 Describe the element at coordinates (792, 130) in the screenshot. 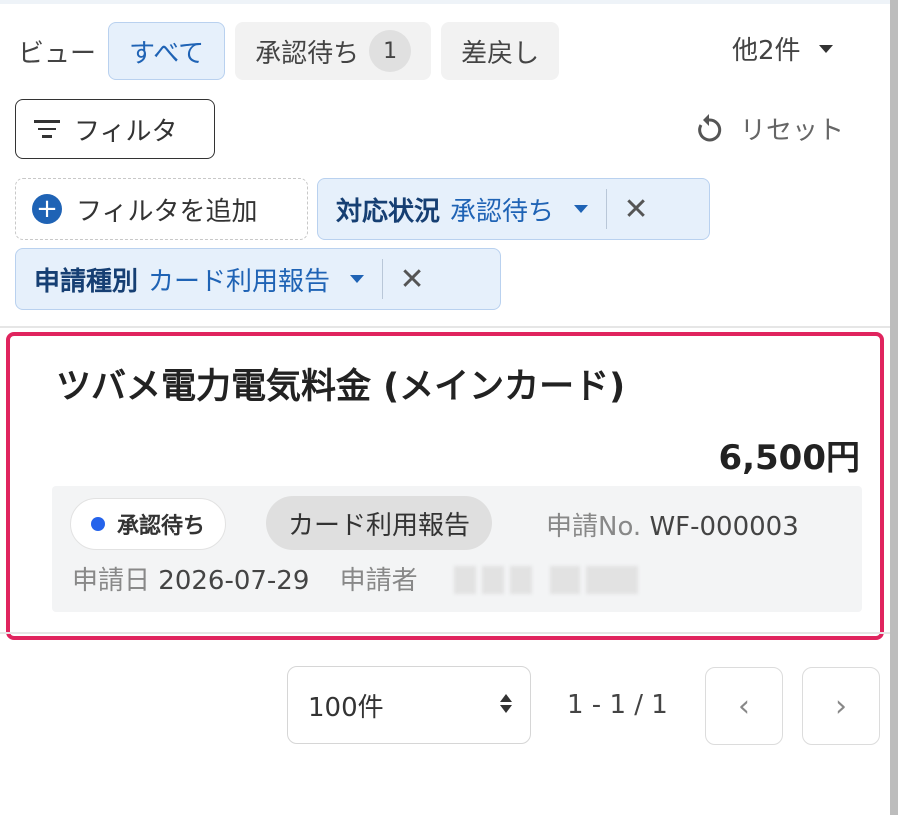

I see `reset-label: リセット` at that location.